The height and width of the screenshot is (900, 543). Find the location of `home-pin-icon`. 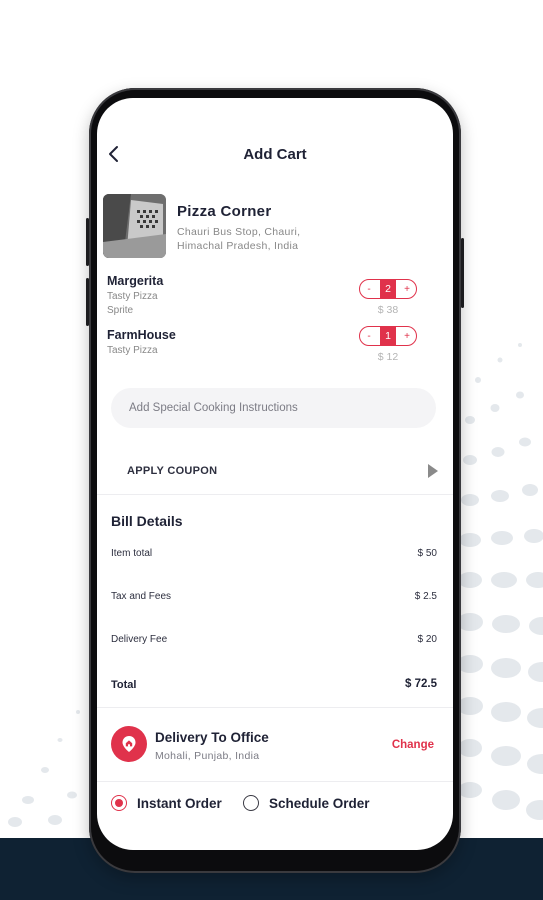

home-pin-icon is located at coordinates (129, 744).